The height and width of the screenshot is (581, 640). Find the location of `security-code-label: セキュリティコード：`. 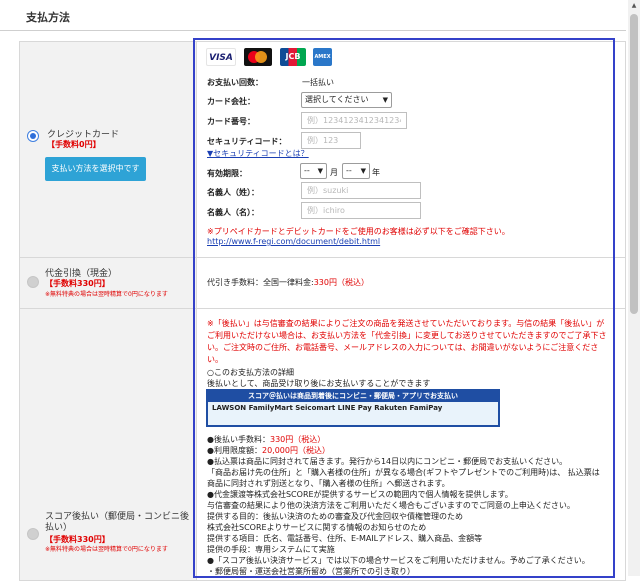

security-code-label: セキュリティコード： is located at coordinates (247, 141).